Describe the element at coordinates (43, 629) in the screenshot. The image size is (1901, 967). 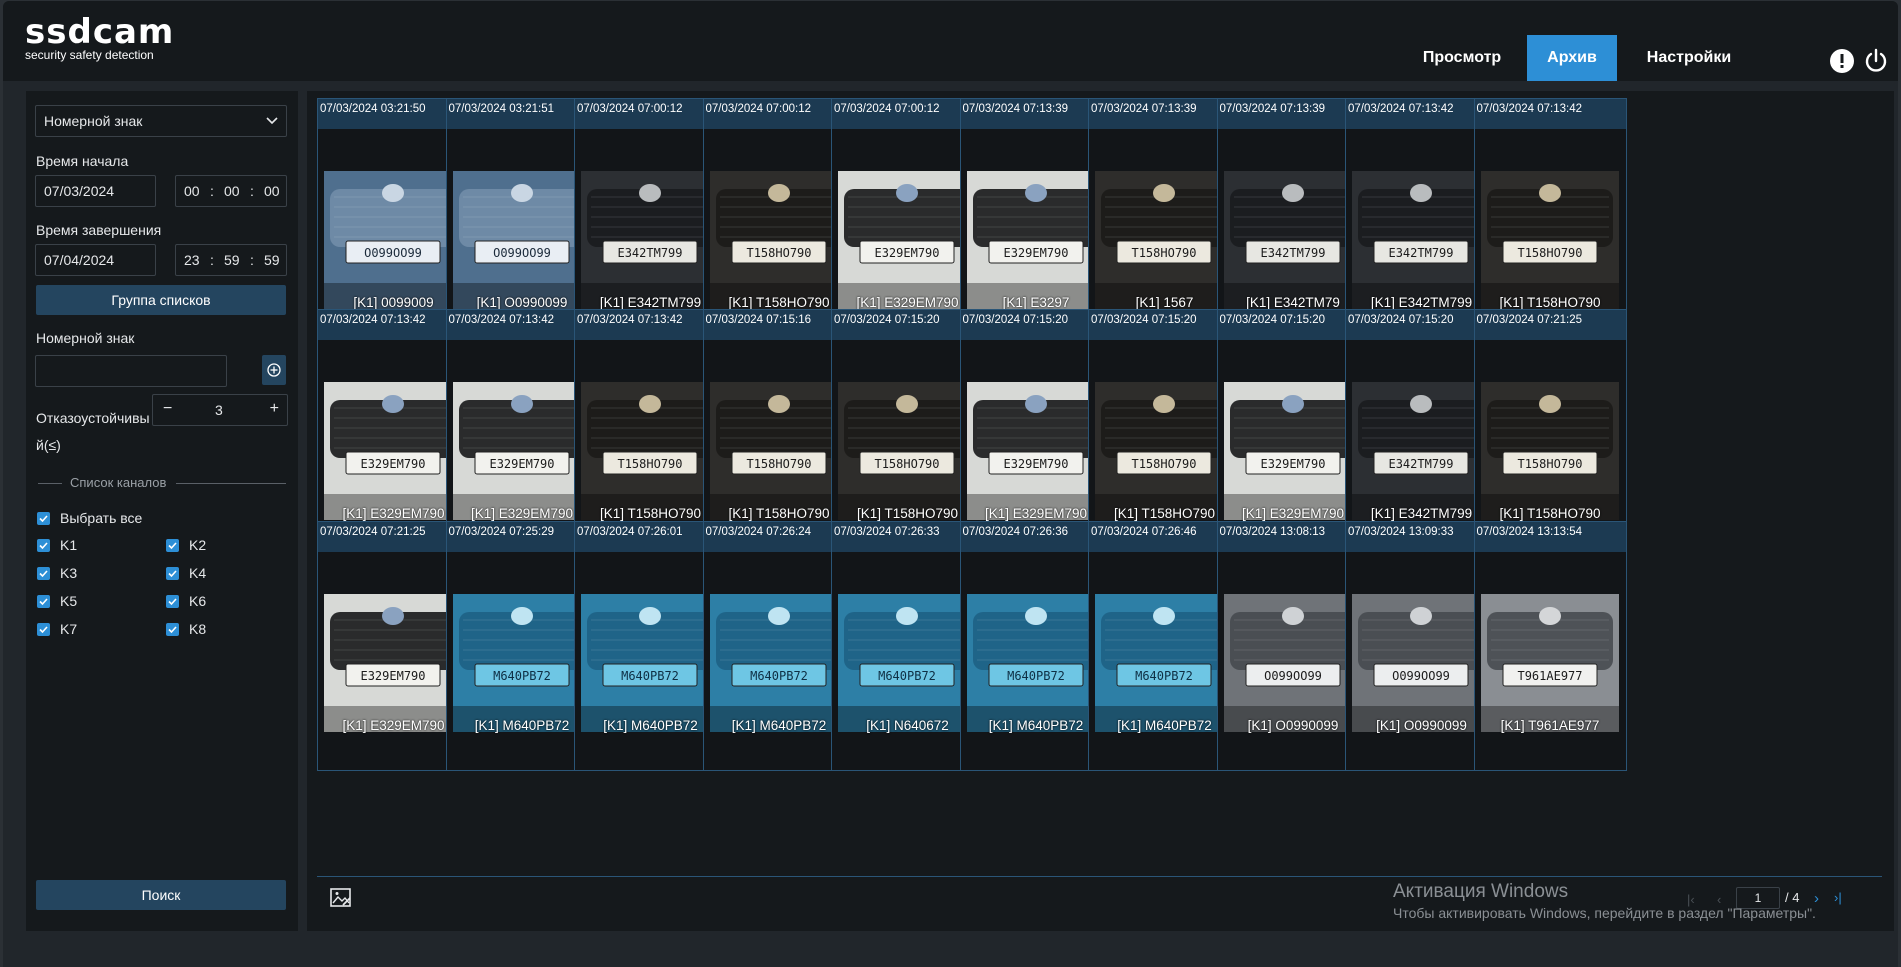
I see `channel-checkbox-k7` at that location.